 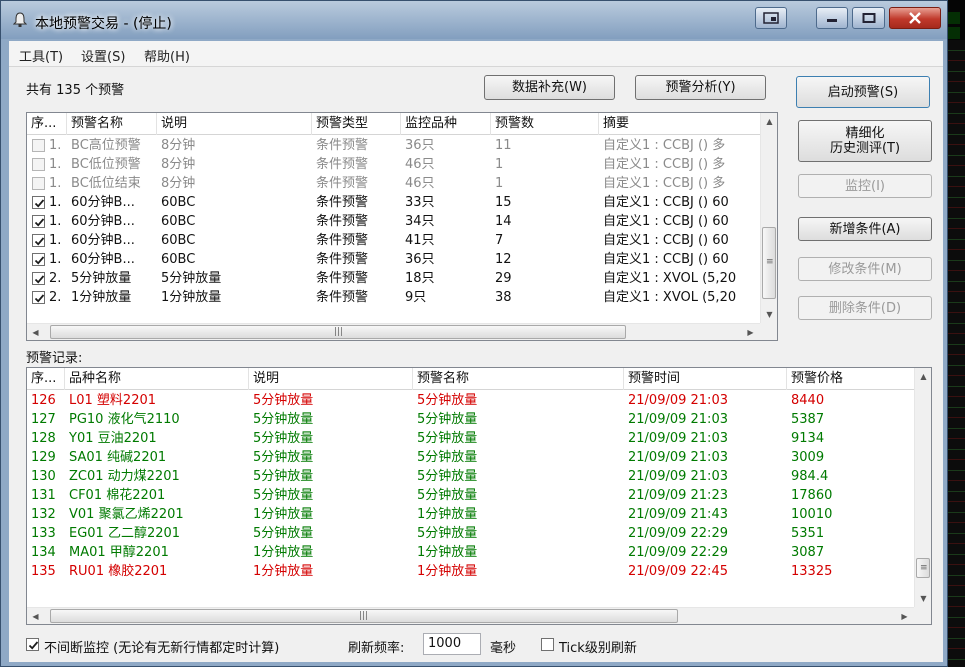 I want to click on alert-col-desc: 说明, so click(x=234, y=124).